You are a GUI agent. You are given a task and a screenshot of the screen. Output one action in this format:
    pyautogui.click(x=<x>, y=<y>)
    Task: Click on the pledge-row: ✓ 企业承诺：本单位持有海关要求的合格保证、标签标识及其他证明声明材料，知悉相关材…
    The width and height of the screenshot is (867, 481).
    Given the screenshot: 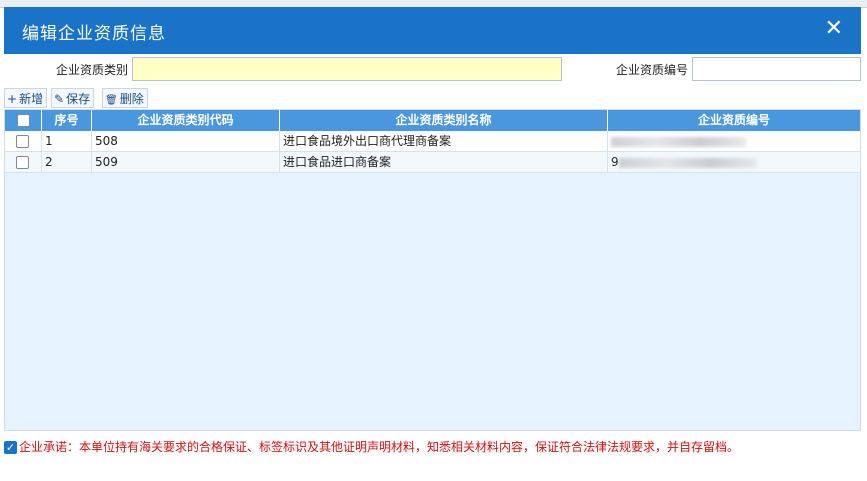 What is the action you would take?
    pyautogui.click(x=432, y=447)
    